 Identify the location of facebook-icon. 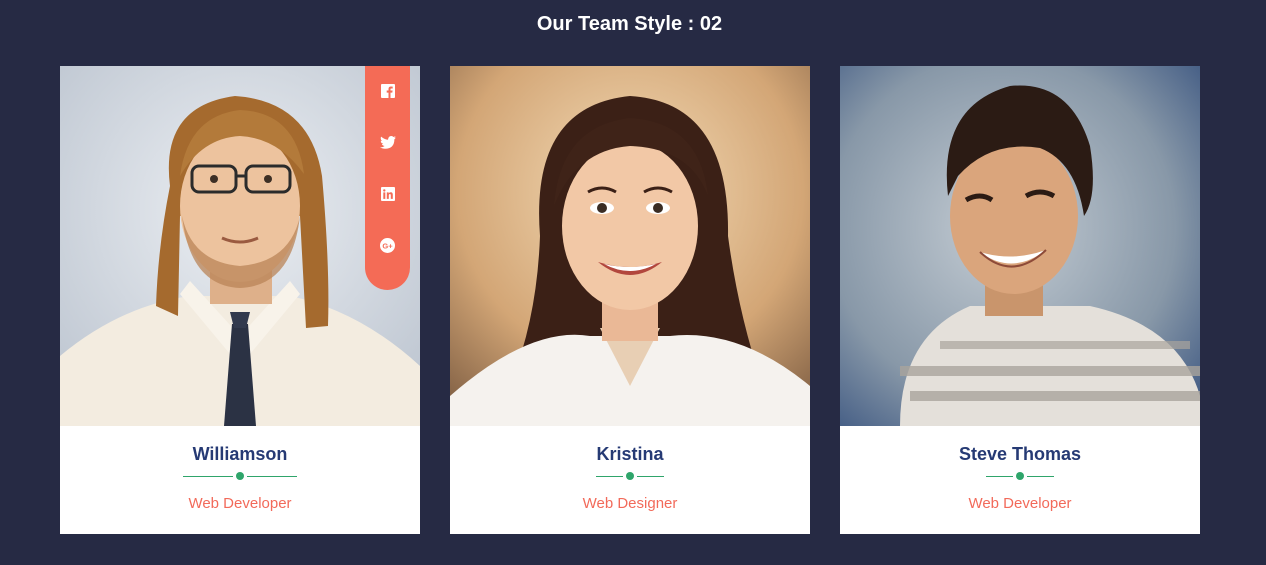
(387, 91).